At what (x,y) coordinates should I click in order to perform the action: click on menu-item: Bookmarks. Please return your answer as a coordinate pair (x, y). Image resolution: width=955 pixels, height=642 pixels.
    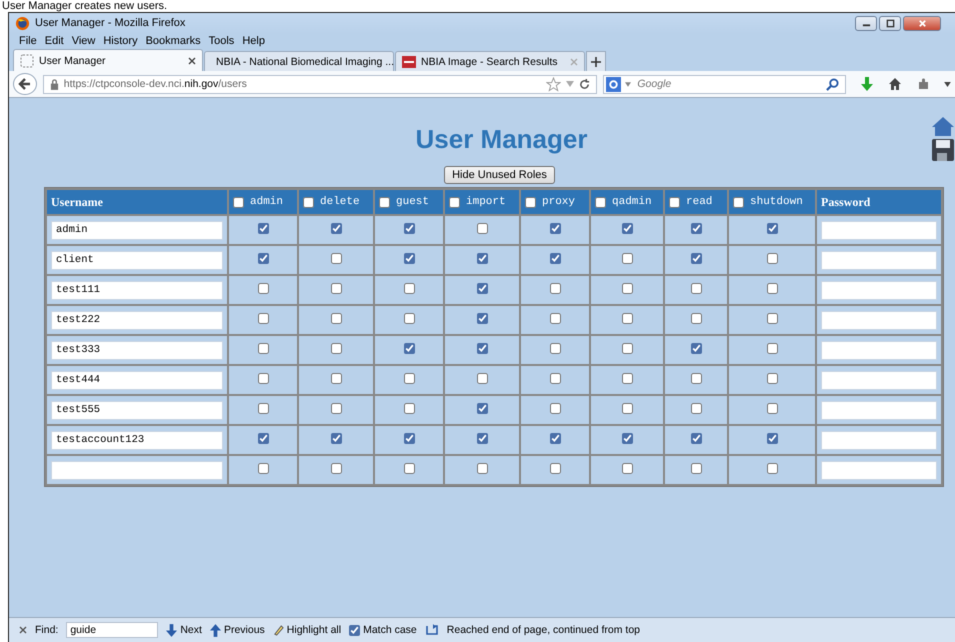
    Looking at the image, I should click on (173, 41).